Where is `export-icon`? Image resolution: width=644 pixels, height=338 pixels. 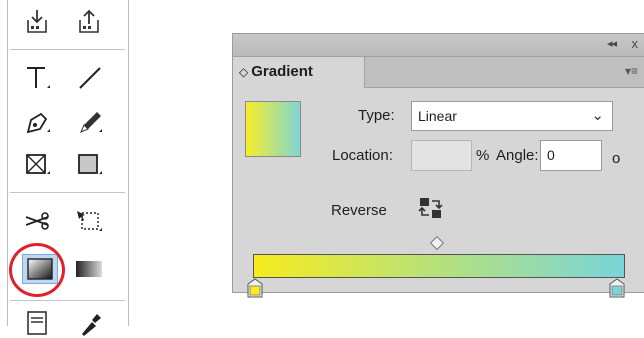
export-icon is located at coordinates (89, 22).